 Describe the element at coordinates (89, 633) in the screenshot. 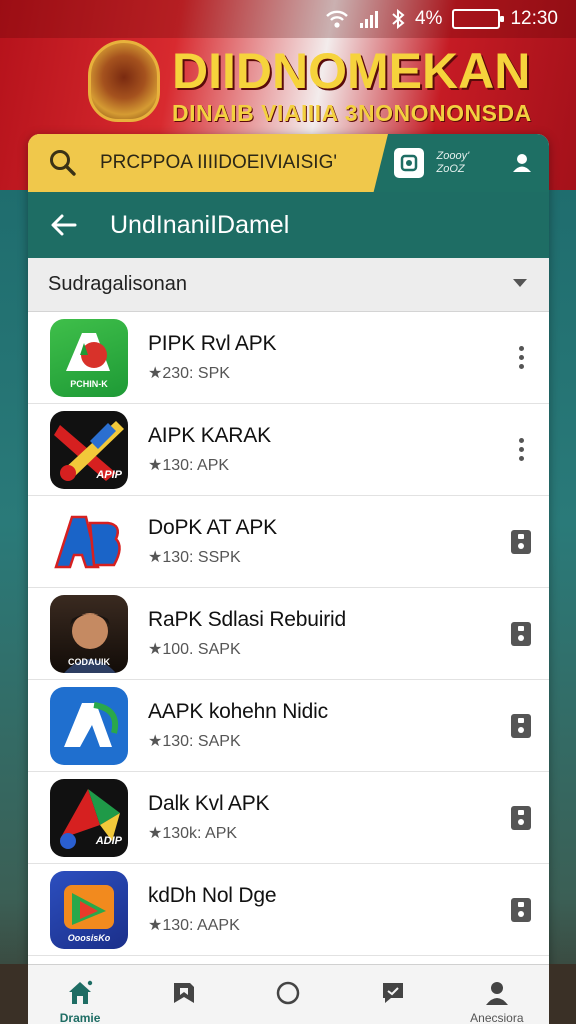

I see `app-icon: CODAUIK` at that location.